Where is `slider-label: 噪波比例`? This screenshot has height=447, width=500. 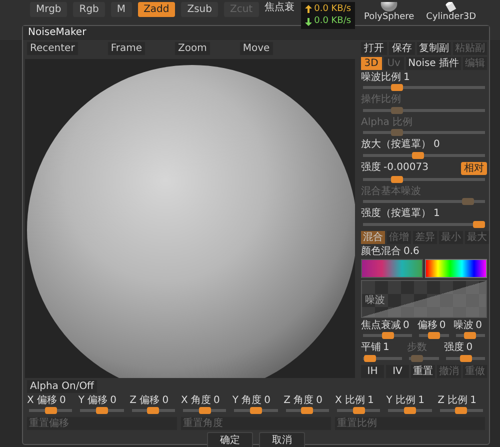 slider-label: 噪波比例 is located at coordinates (381, 77).